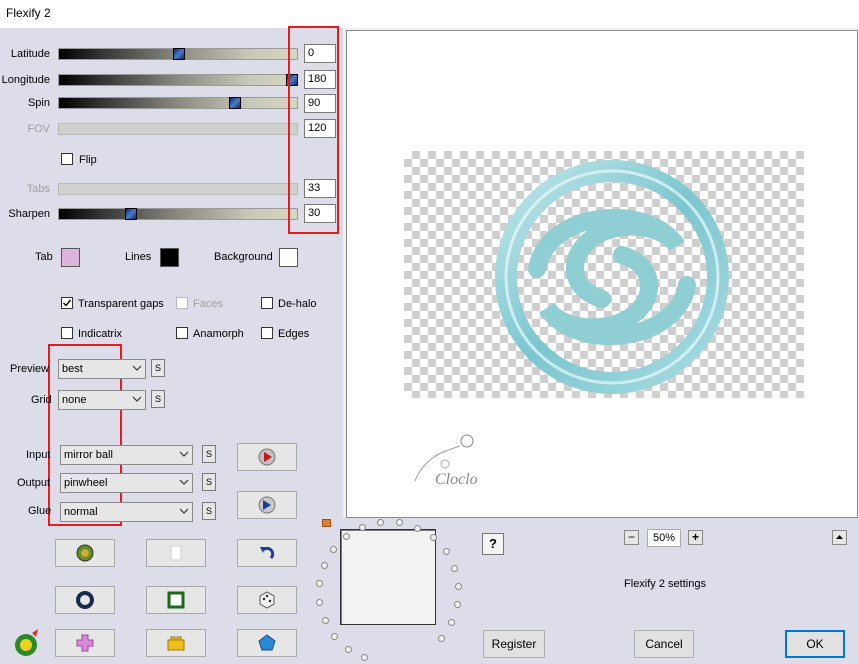 Image resolution: width=859 pixels, height=664 pixels. I want to click on zoom-out-button: −, so click(631, 537).